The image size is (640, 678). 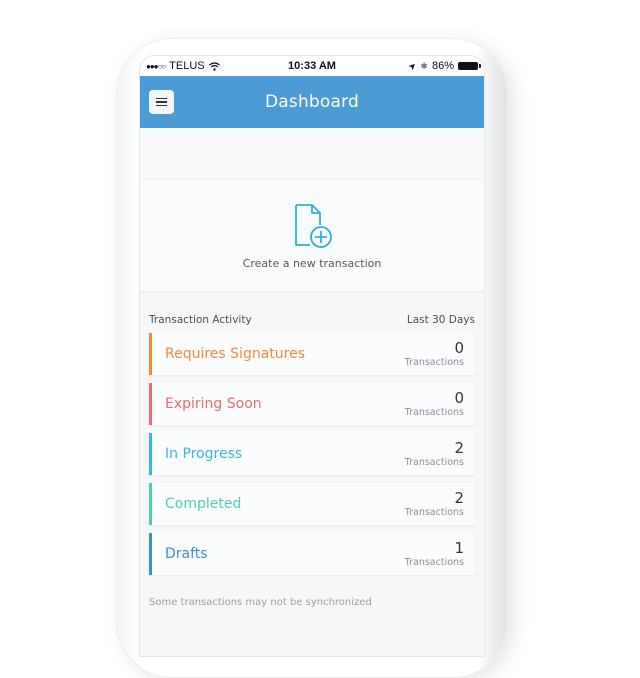 What do you see at coordinates (161, 98) in the screenshot?
I see `hamburger-icon` at bounding box center [161, 98].